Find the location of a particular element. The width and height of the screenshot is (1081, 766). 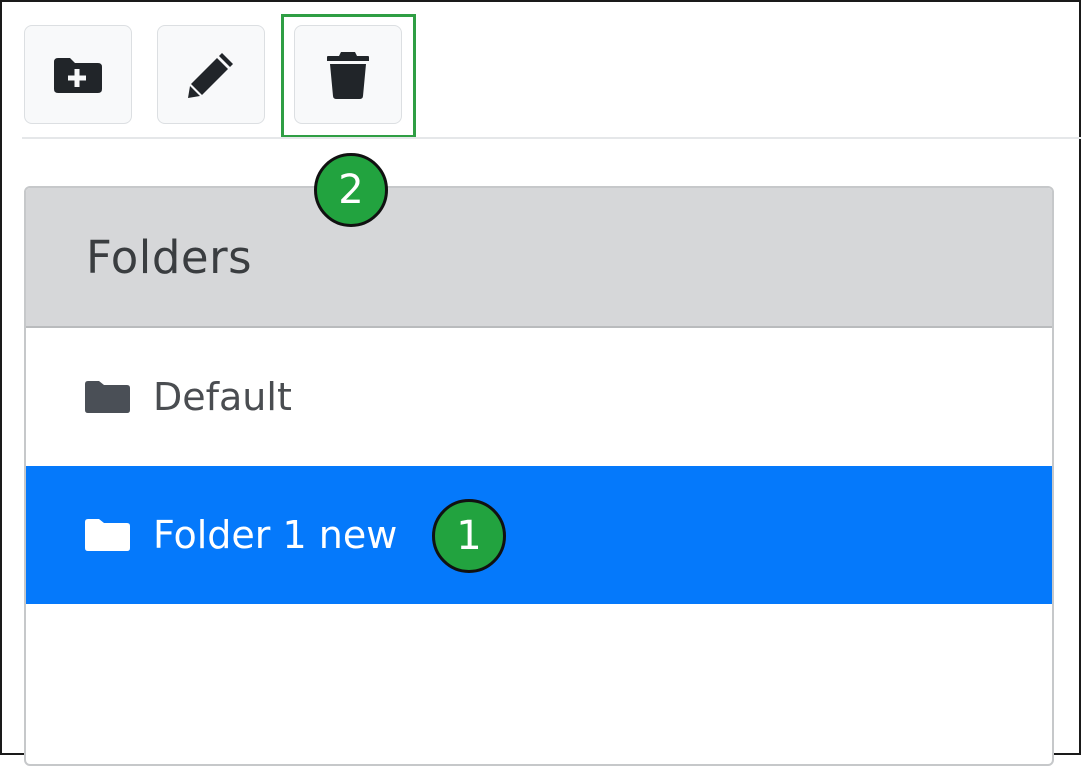

new-folder-button is located at coordinates (78, 74).